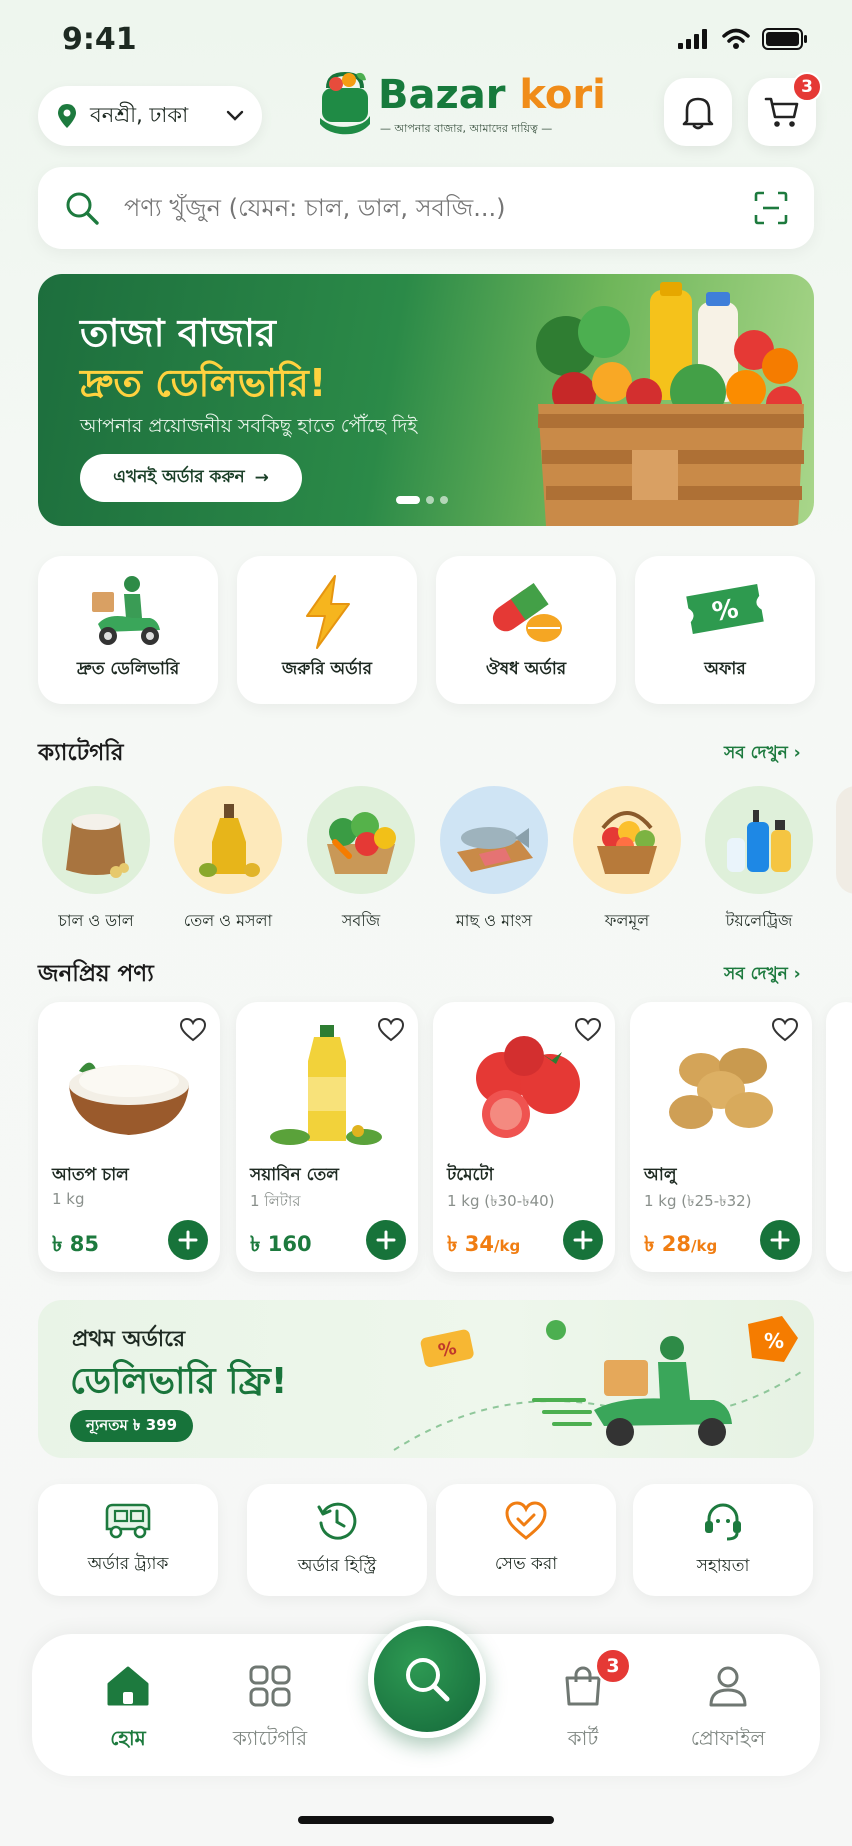  I want to click on user-icon, so click(728, 1686).